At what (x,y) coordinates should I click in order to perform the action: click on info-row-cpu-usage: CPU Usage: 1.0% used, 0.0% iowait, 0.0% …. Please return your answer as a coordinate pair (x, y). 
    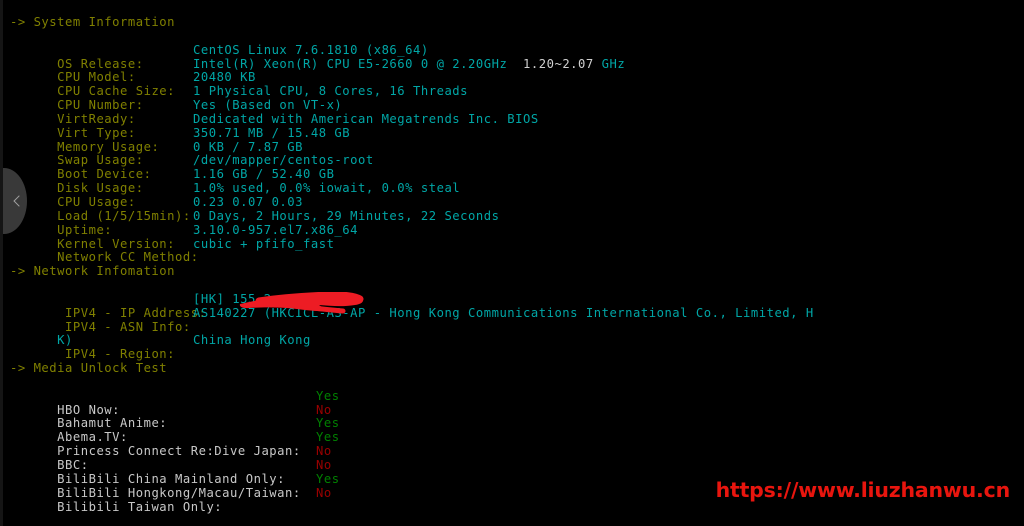
    Looking at the image, I should click on (517, 195).